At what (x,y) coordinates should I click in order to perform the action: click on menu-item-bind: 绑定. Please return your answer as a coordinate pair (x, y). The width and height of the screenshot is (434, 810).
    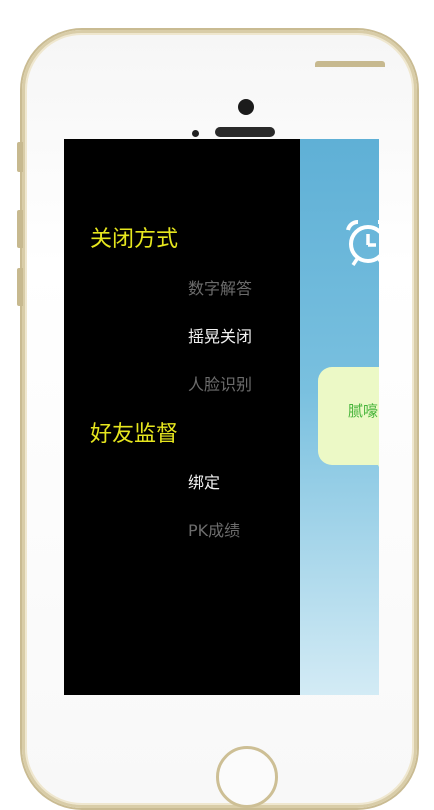
    Looking at the image, I should click on (204, 481).